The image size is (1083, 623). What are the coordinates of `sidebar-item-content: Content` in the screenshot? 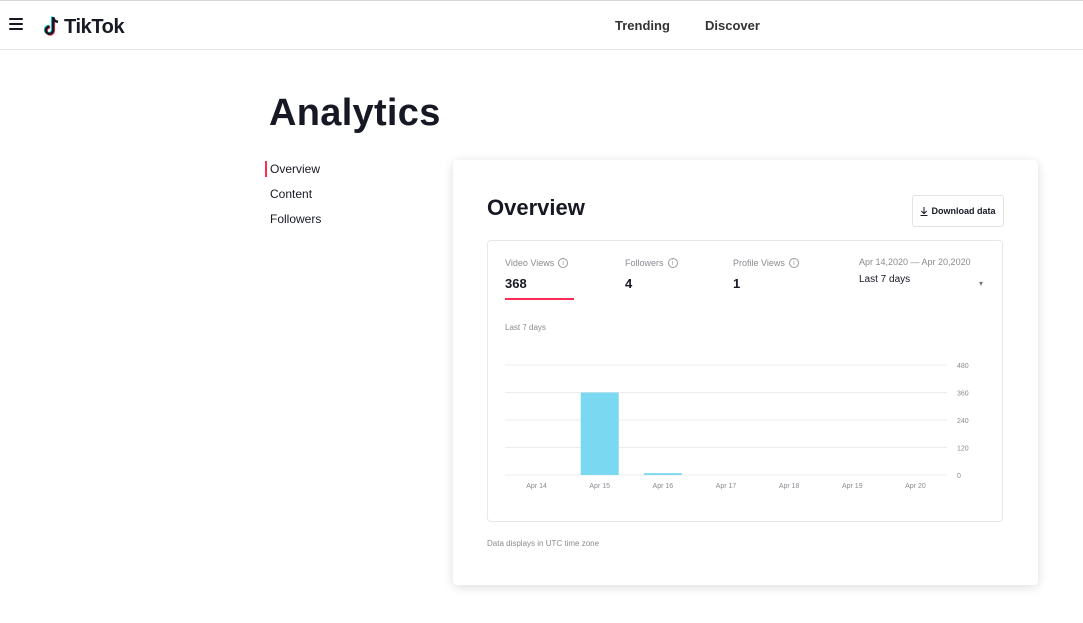 It's located at (293, 197).